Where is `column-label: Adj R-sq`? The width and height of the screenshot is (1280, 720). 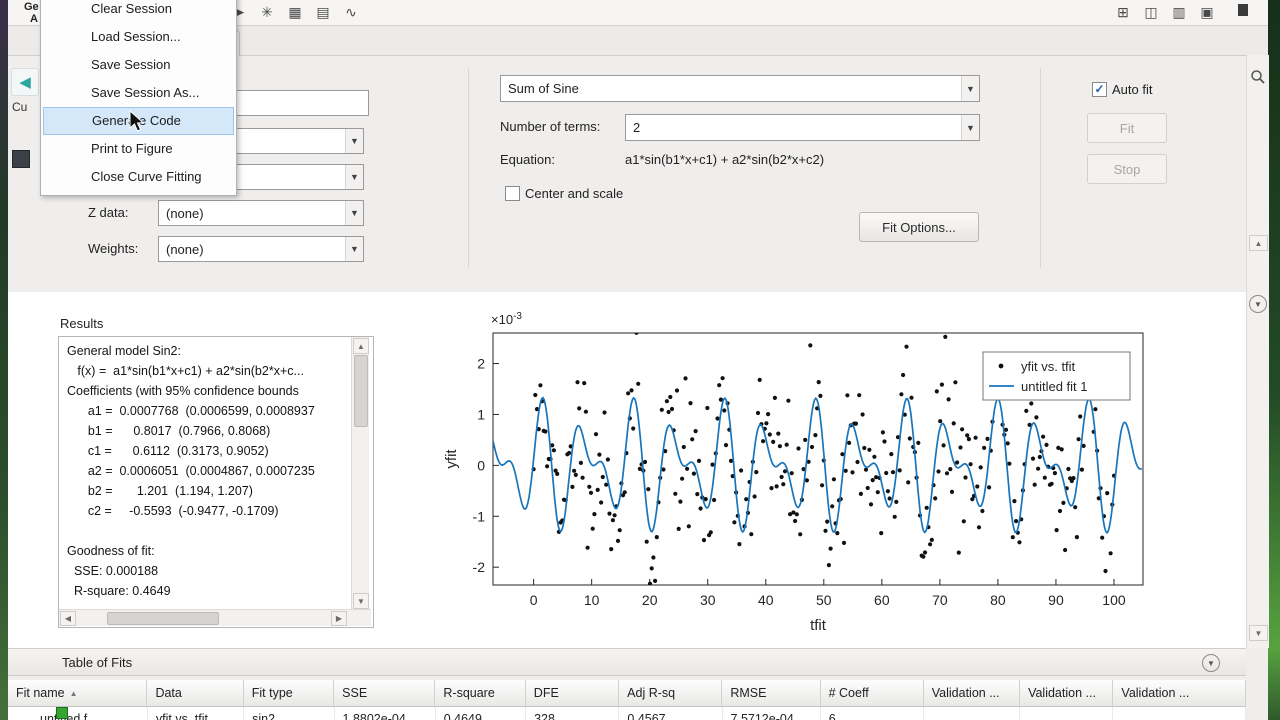 column-label: Adj R-sq is located at coordinates (651, 693).